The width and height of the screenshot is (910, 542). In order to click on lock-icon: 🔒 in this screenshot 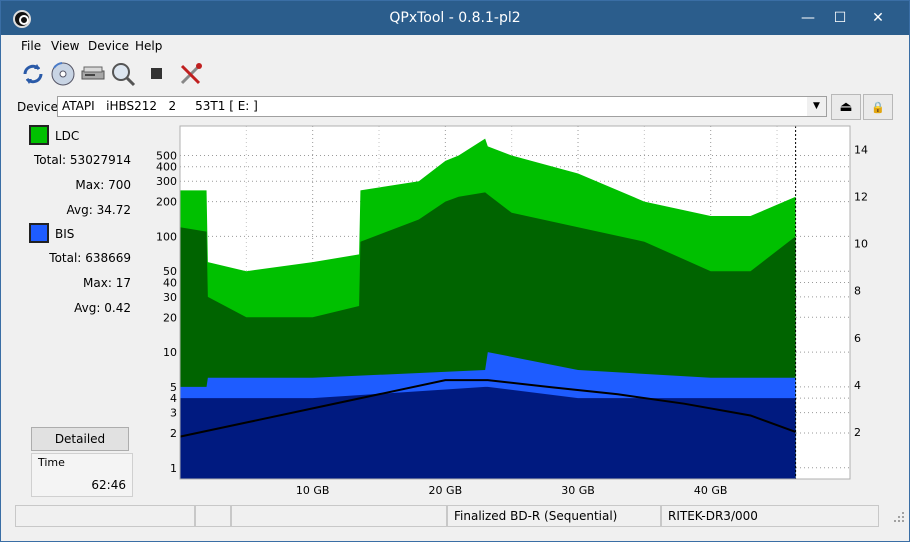, I will do `click(878, 107)`.